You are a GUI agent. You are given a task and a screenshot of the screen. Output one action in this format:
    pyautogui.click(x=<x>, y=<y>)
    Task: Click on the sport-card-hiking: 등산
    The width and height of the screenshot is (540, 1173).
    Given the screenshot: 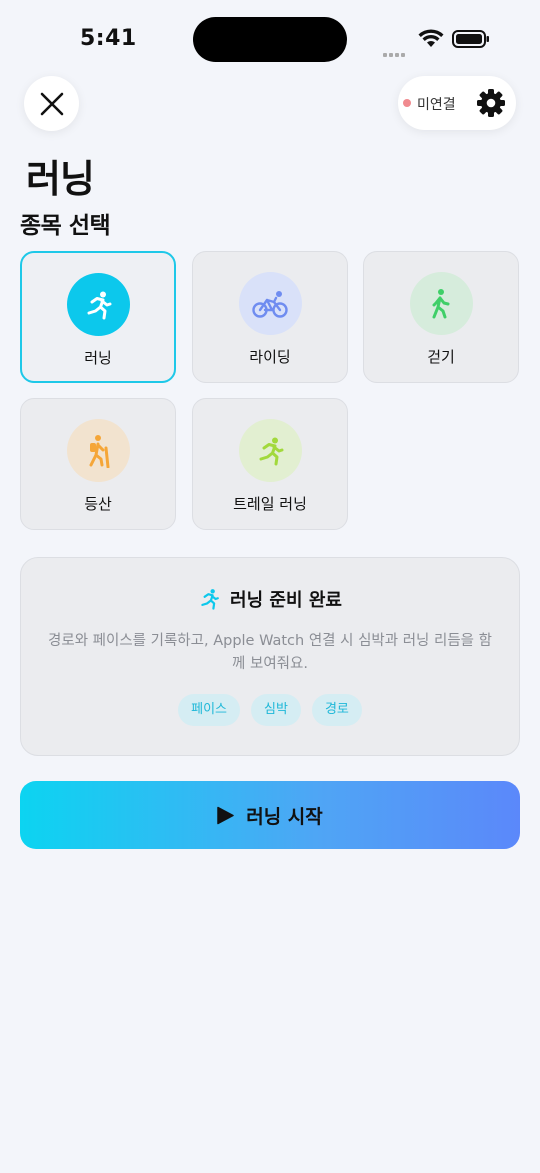 What is the action you would take?
    pyautogui.click(x=98, y=464)
    